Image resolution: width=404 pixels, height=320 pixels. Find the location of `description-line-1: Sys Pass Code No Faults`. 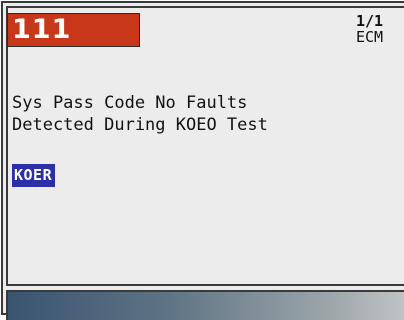

description-line-1: Sys Pass Code No Faults is located at coordinates (130, 103).